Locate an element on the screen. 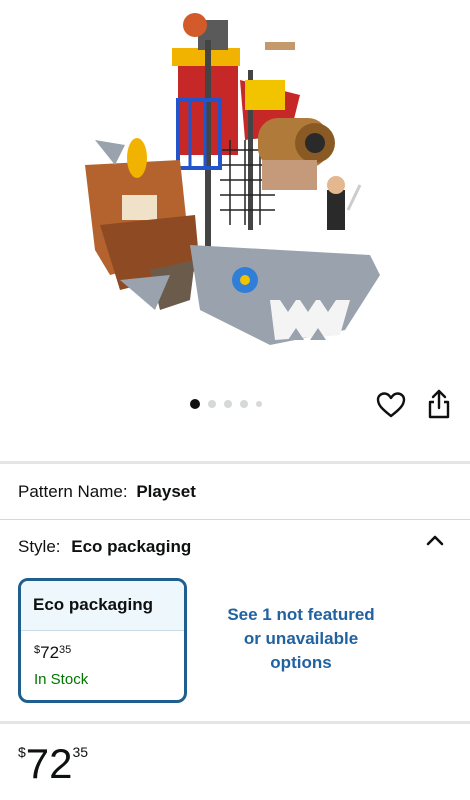  product-price: $7235 is located at coordinates (53, 764).